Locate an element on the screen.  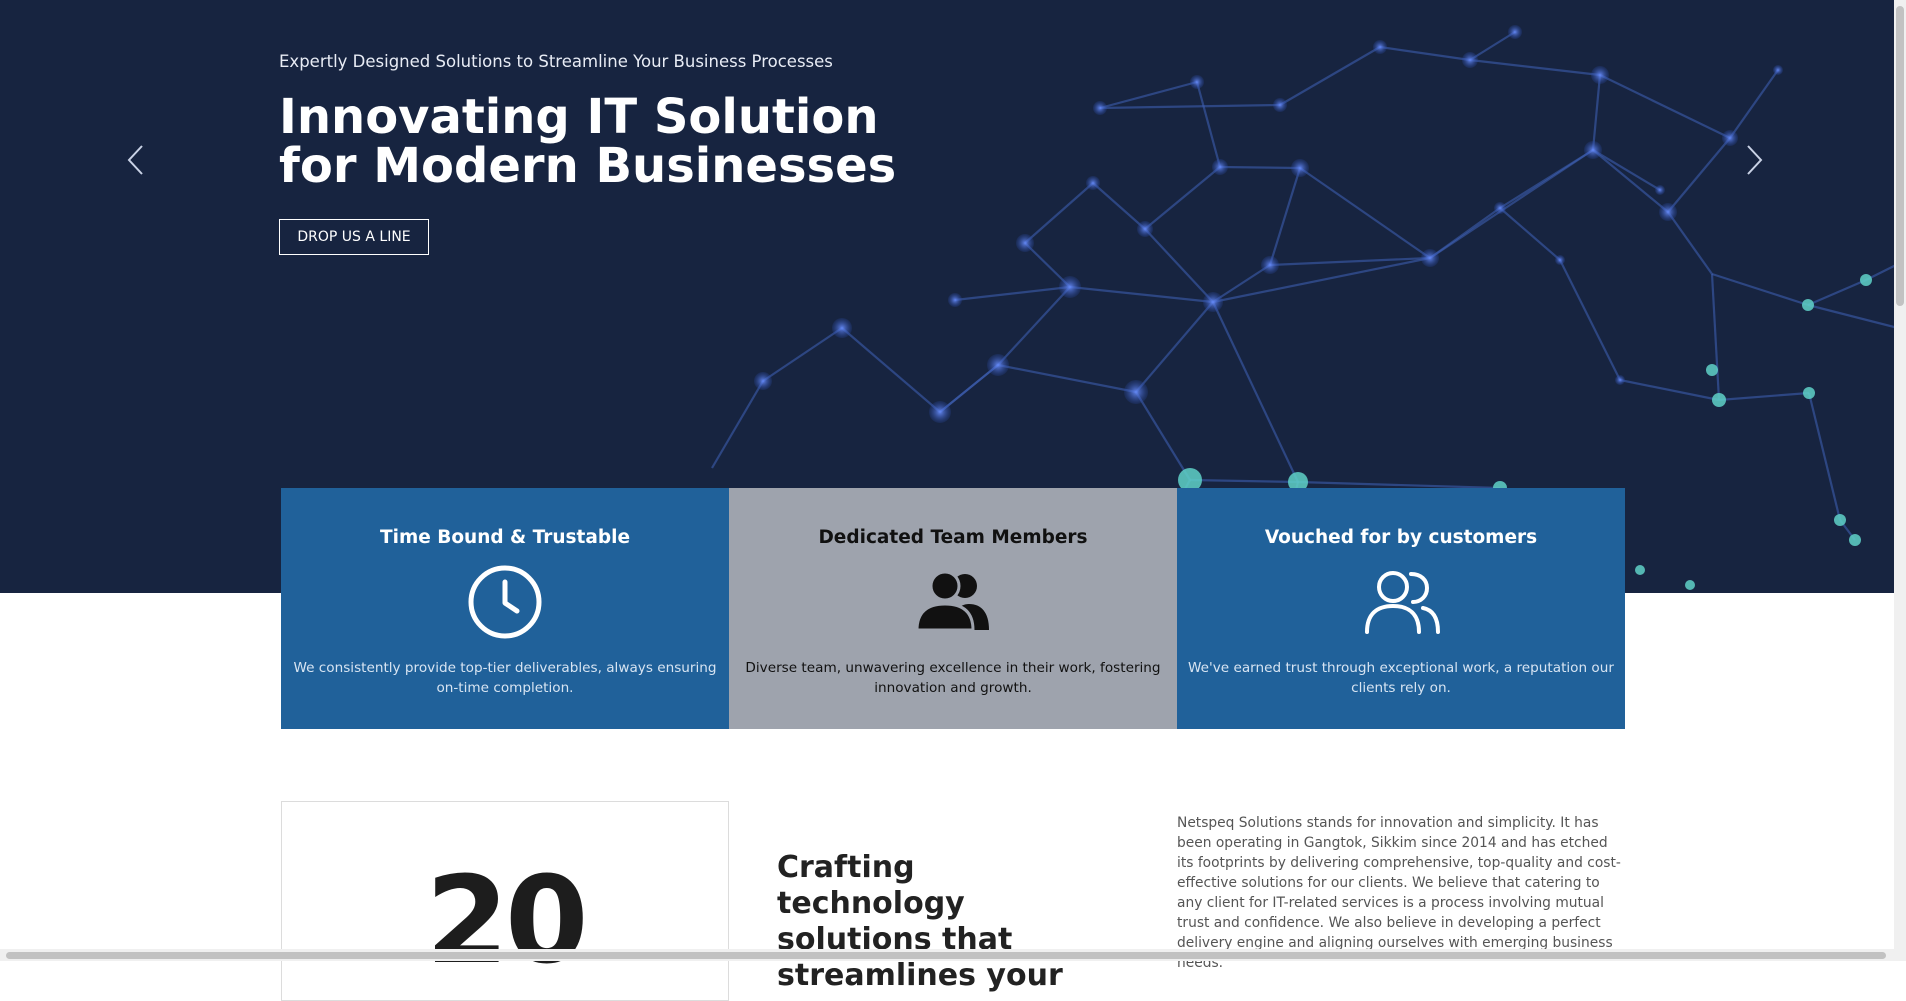
years-number: 20 is located at coordinates (507, 921).